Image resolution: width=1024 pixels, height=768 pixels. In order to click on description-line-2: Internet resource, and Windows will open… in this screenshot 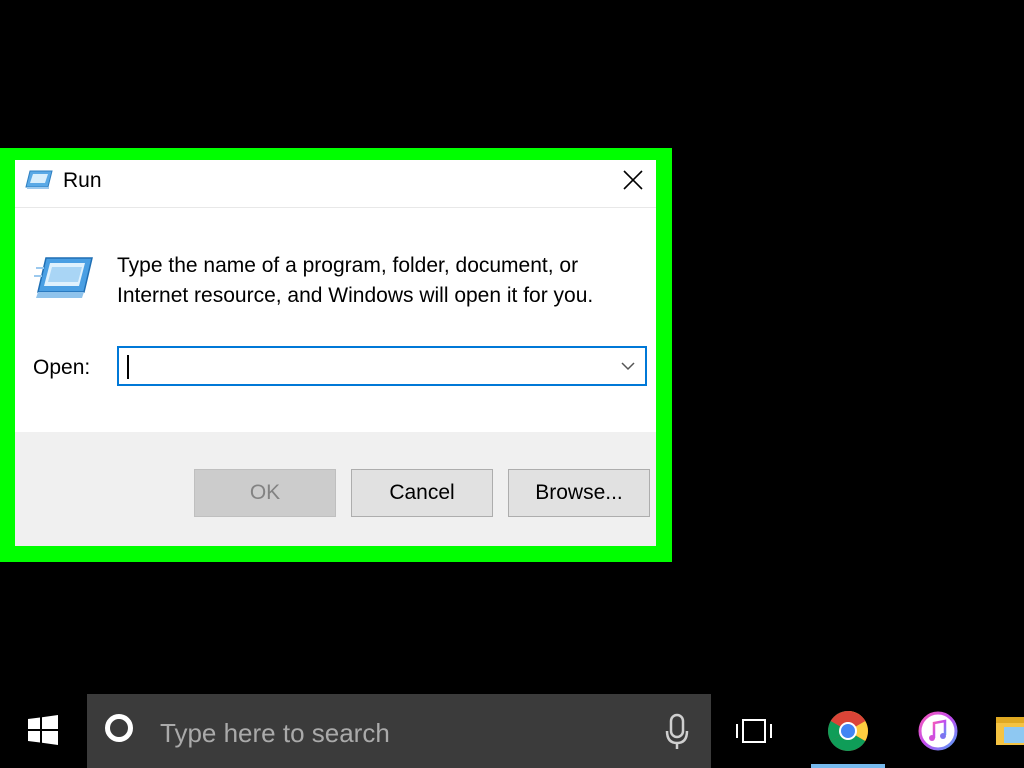, I will do `click(355, 295)`.